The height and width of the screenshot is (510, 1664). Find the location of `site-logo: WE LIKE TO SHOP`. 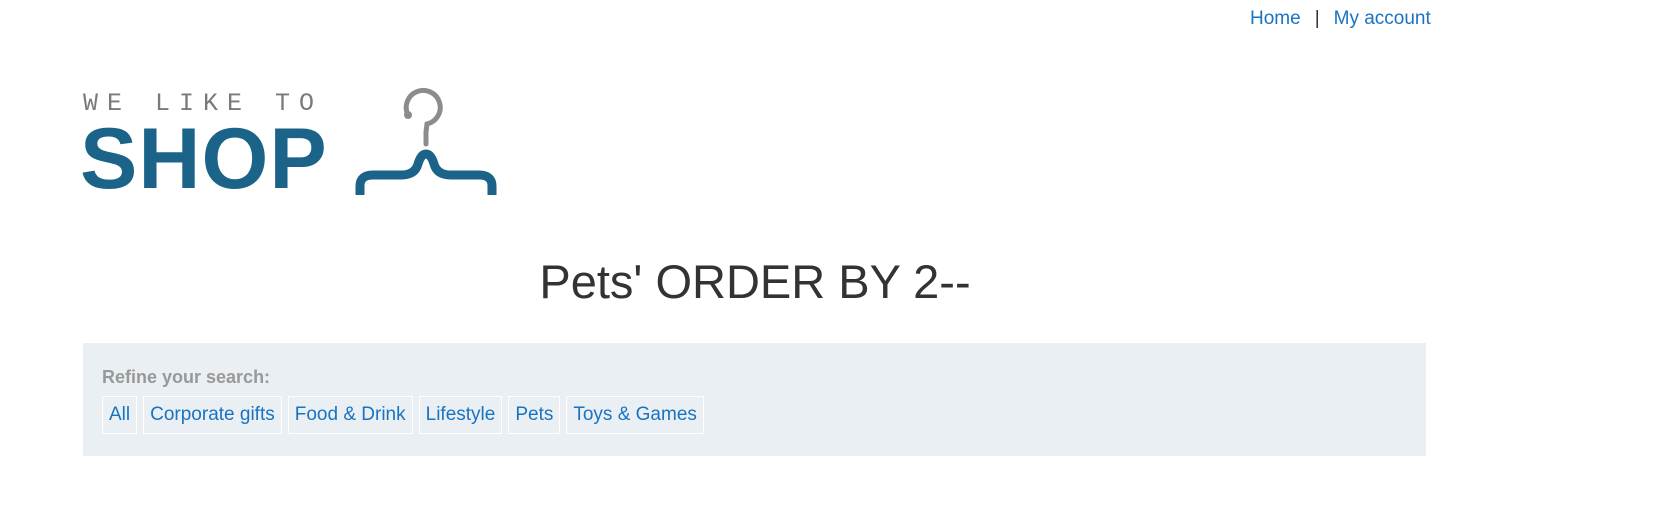

site-logo: WE LIKE TO SHOP is located at coordinates (295, 147).